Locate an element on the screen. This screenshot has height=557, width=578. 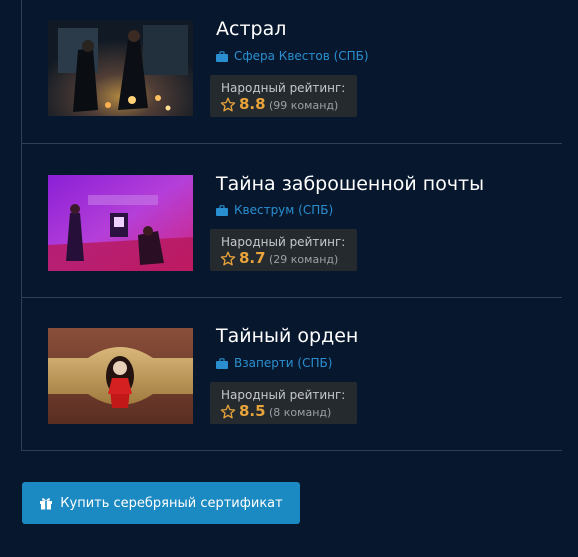
rating-score: 8.8 is located at coordinates (252, 104).